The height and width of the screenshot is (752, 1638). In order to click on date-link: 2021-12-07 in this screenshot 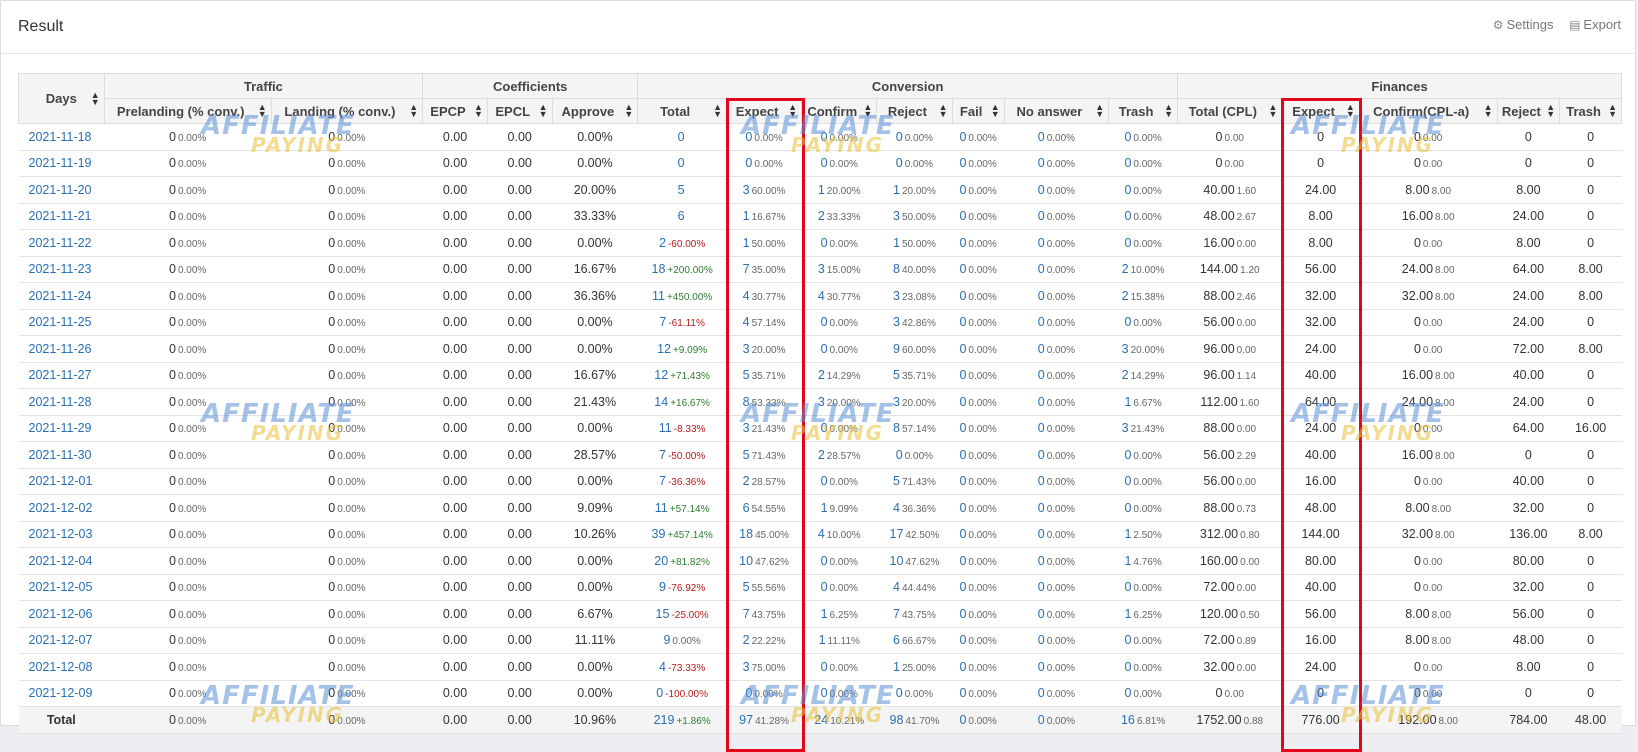, I will do `click(61, 640)`.